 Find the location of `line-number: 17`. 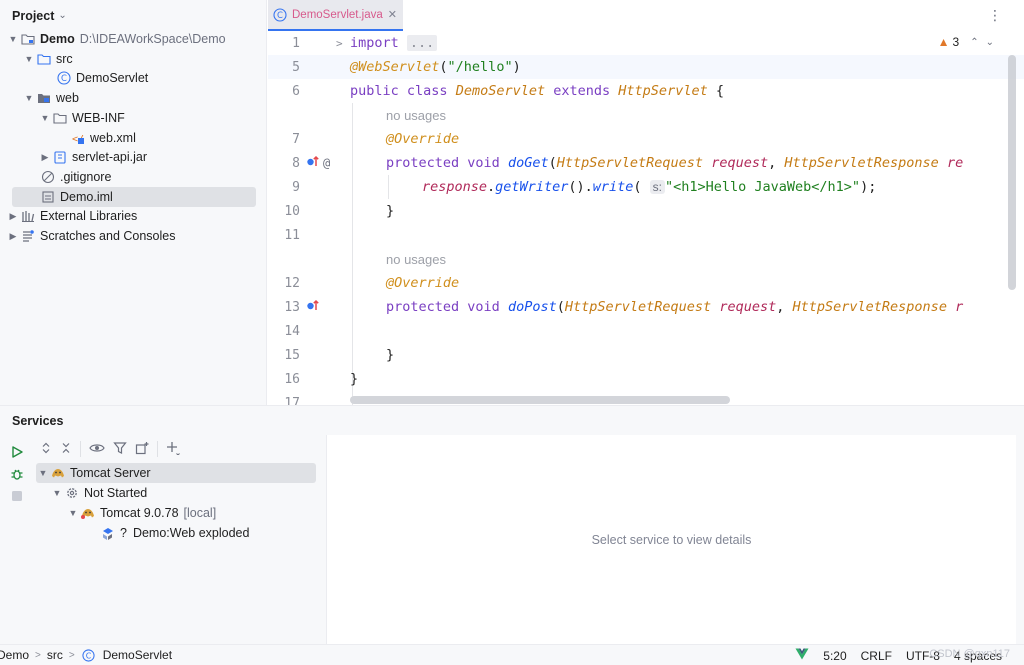

line-number: 17 is located at coordinates (292, 400).